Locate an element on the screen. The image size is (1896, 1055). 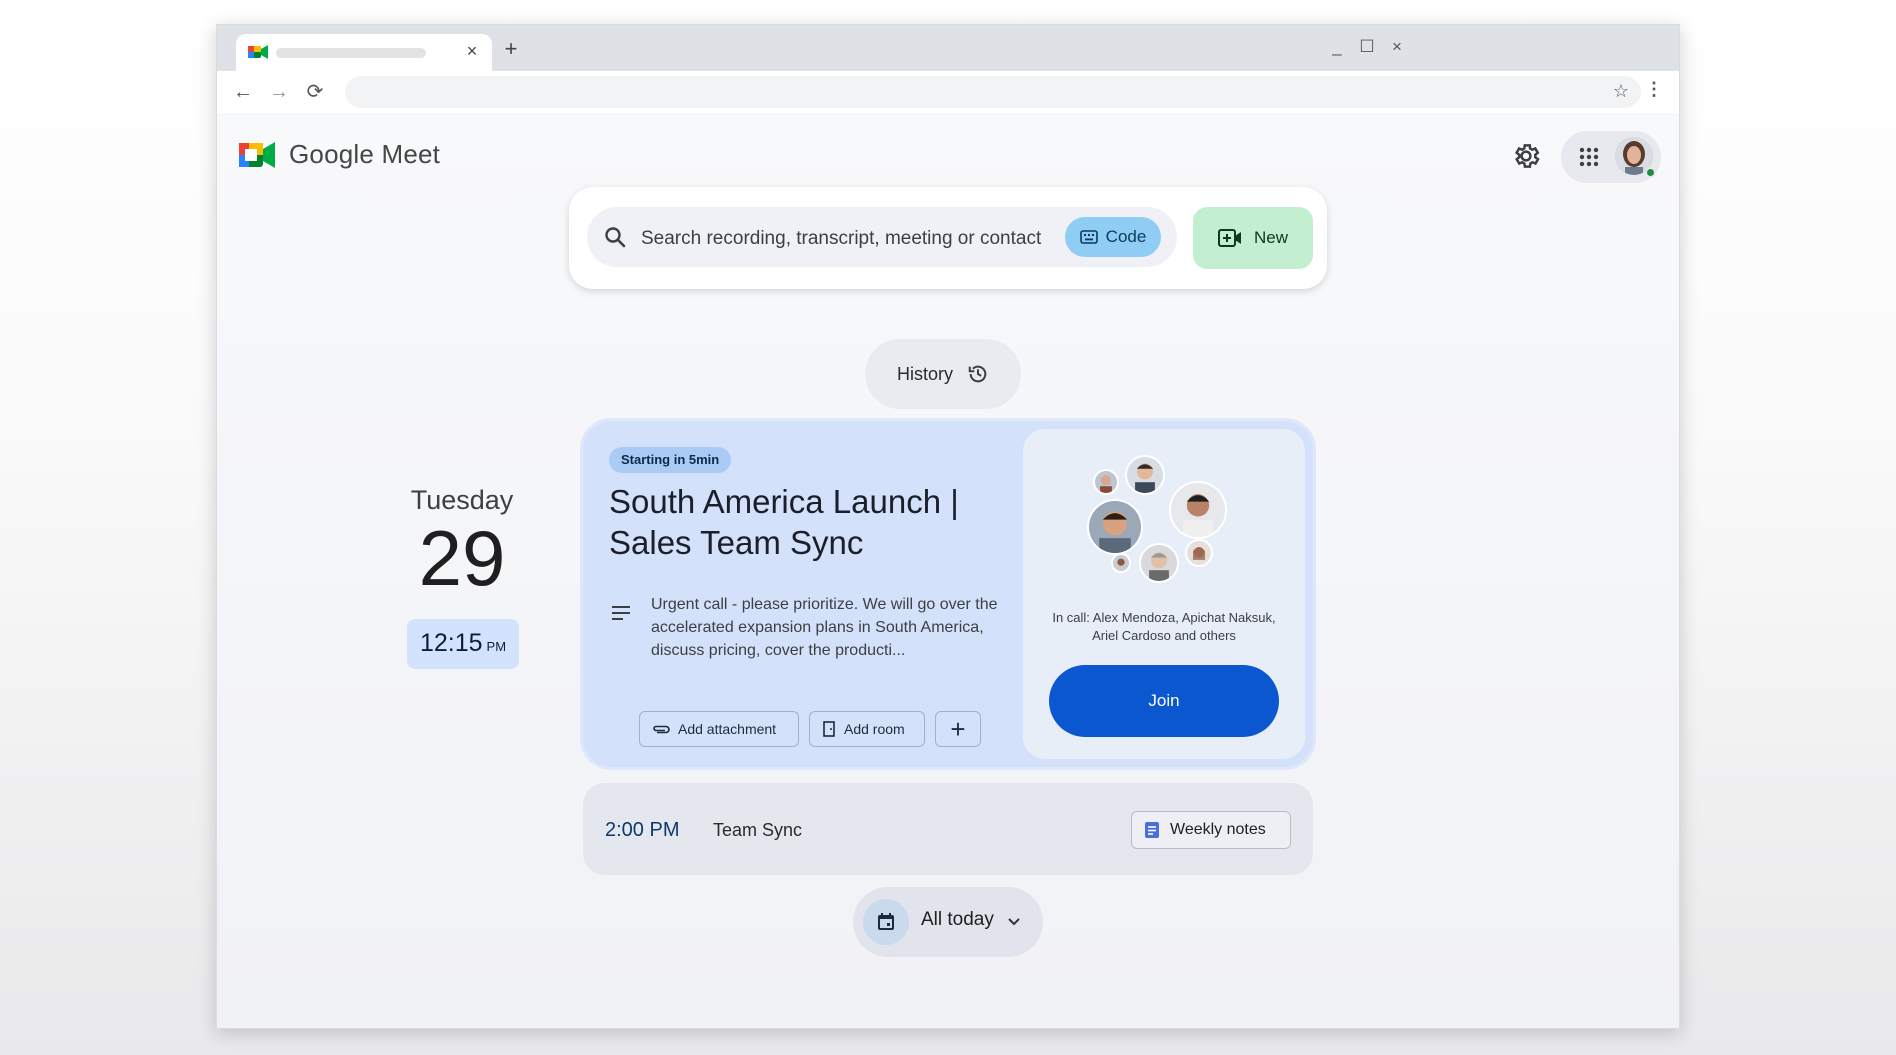
calendar-icon is located at coordinates (886, 921).